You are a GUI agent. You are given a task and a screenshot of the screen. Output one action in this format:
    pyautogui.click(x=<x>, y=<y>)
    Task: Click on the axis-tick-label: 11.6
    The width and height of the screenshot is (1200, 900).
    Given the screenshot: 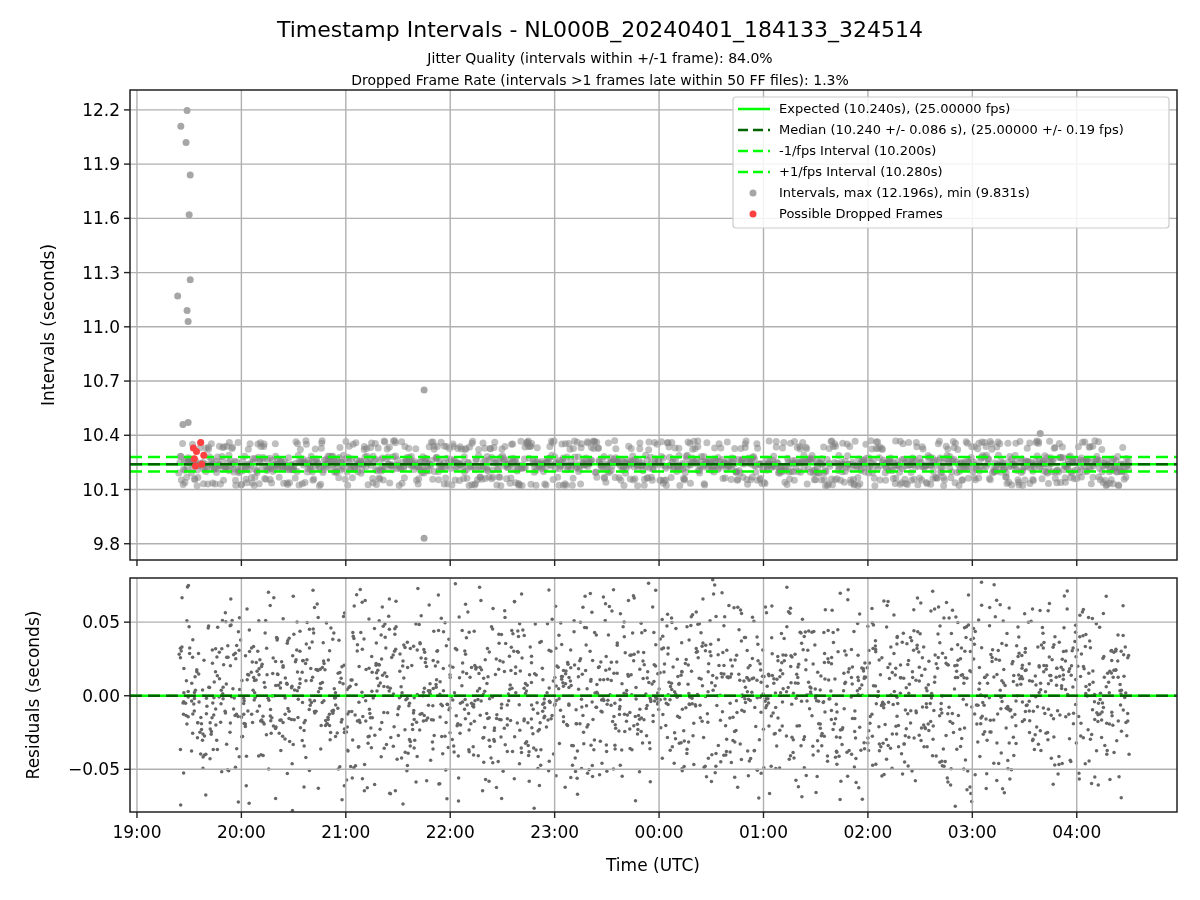 What is the action you would take?
    pyautogui.click(x=101, y=218)
    